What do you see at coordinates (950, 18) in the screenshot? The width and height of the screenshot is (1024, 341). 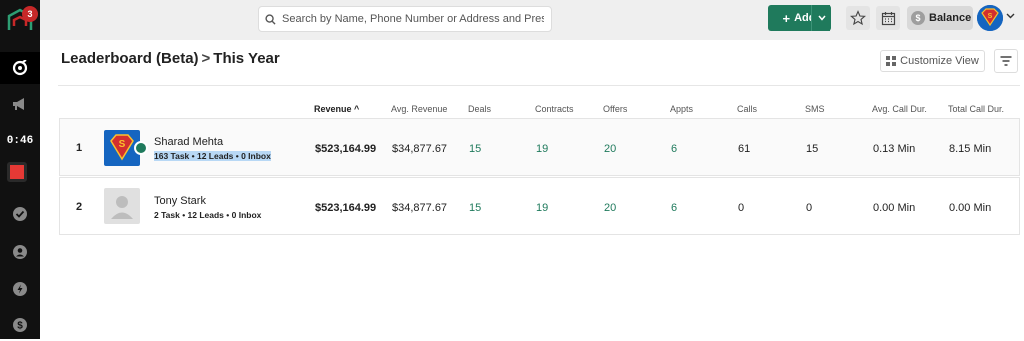 I see `balance-label: Balance` at bounding box center [950, 18].